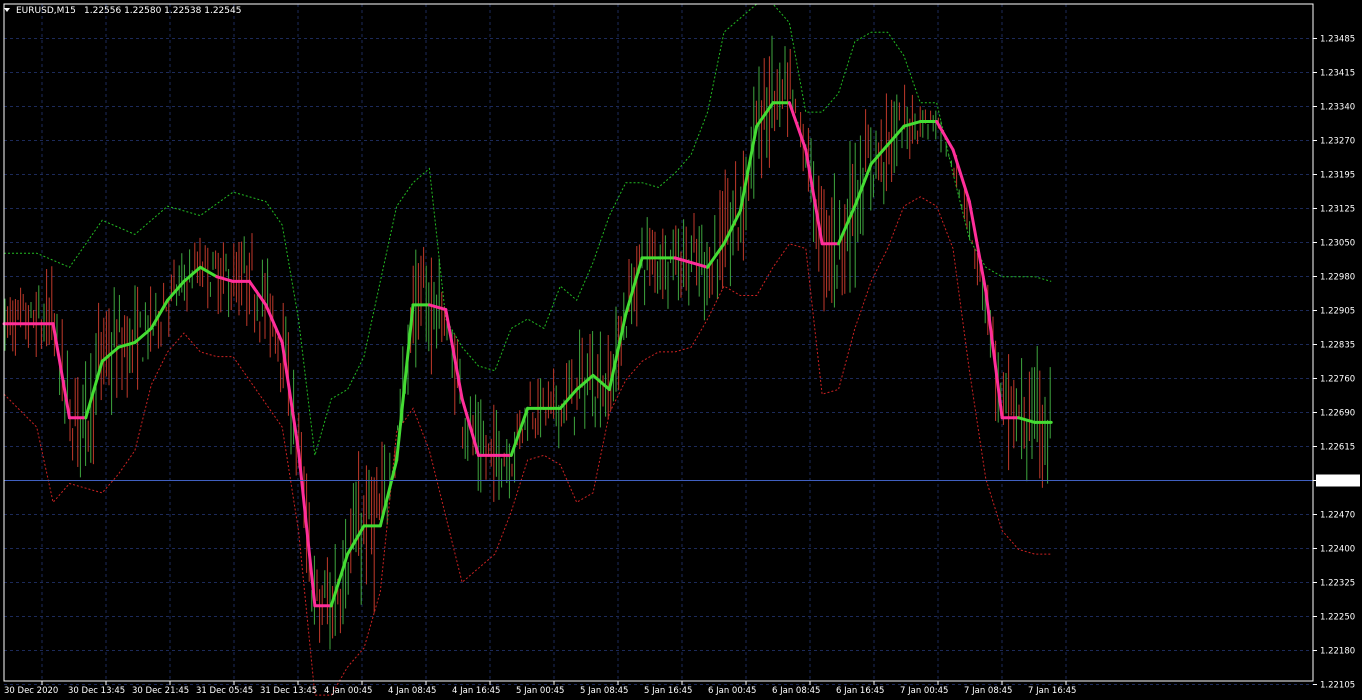 The height and width of the screenshot is (700, 1362). I want to click on ohlc-values: 1.22556 1.22580 1.22538 1.22545, so click(162, 11).